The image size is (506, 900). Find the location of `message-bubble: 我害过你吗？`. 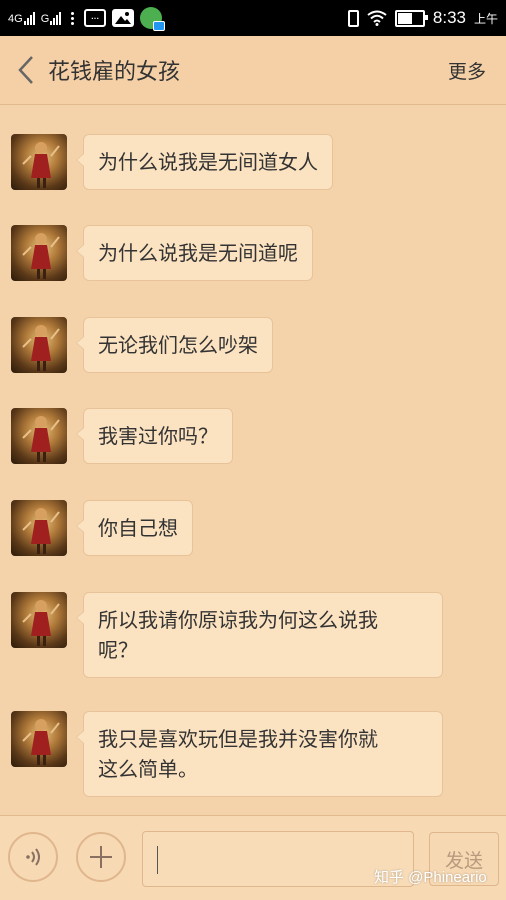

message-bubble: 我害过你吗？ is located at coordinates (154, 436).